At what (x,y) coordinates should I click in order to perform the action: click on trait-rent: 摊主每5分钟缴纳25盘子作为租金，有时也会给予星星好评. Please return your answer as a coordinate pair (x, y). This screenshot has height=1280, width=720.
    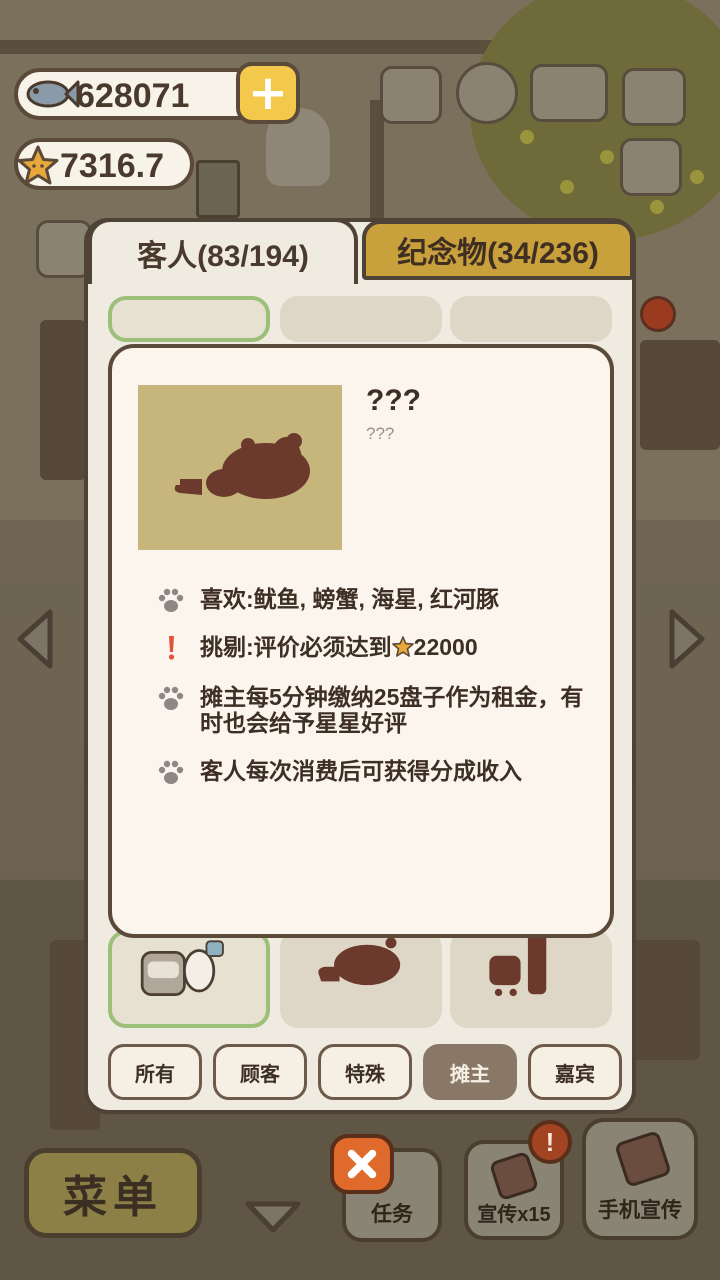
    Looking at the image, I should click on (392, 710).